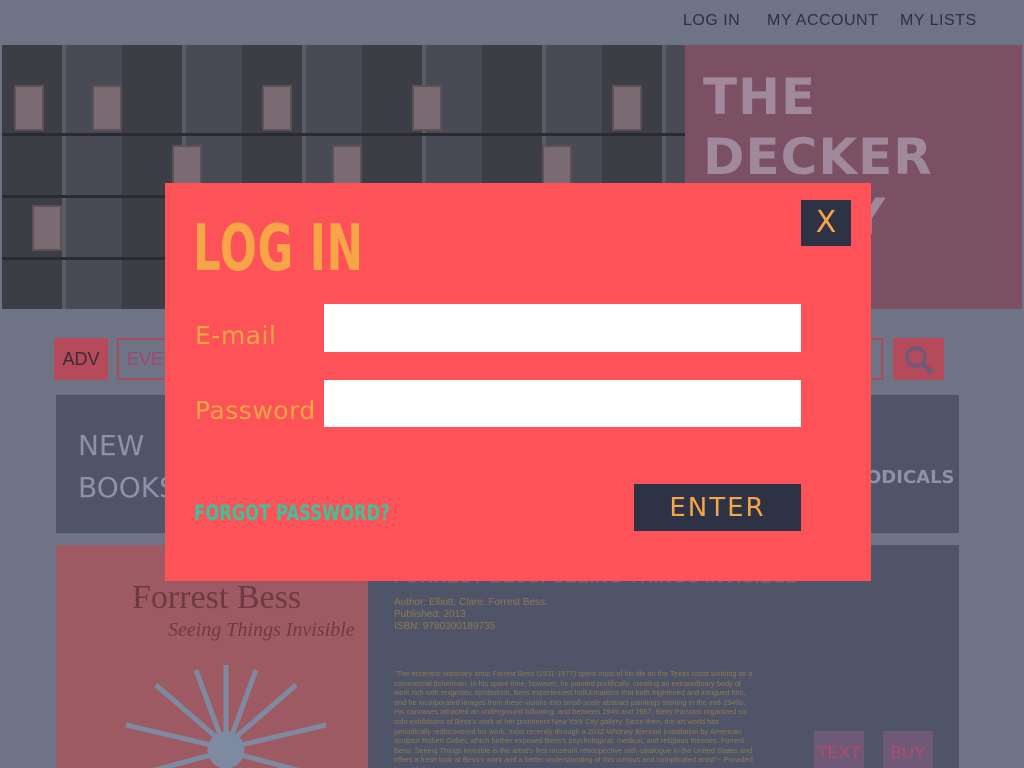 The height and width of the screenshot is (768, 1024). I want to click on password-label: Password, so click(255, 410).